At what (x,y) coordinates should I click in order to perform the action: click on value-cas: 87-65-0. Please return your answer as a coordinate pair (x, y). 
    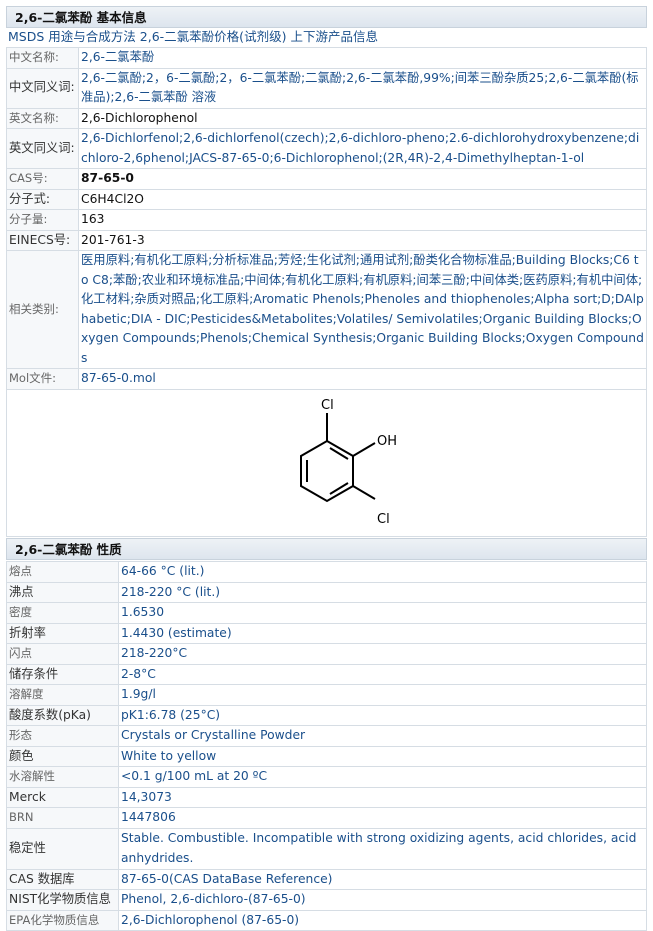
    Looking at the image, I should click on (362, 179).